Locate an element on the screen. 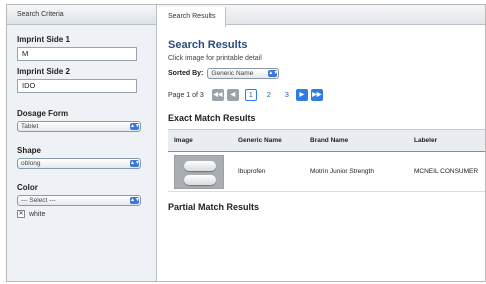  exact-match-title: Exact Match Results is located at coordinates (212, 118).